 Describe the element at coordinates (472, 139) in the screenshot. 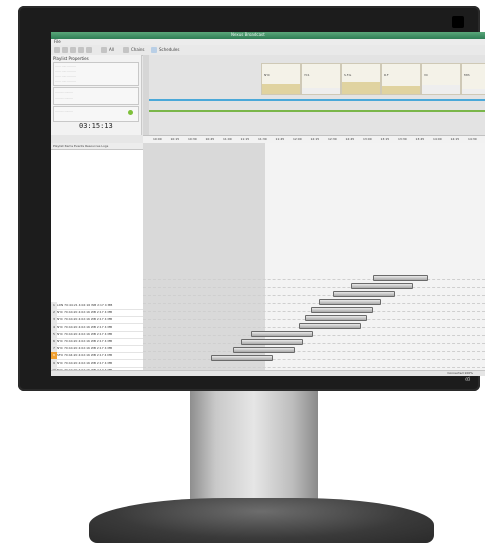

I see `ruler-tick: 14:30` at that location.